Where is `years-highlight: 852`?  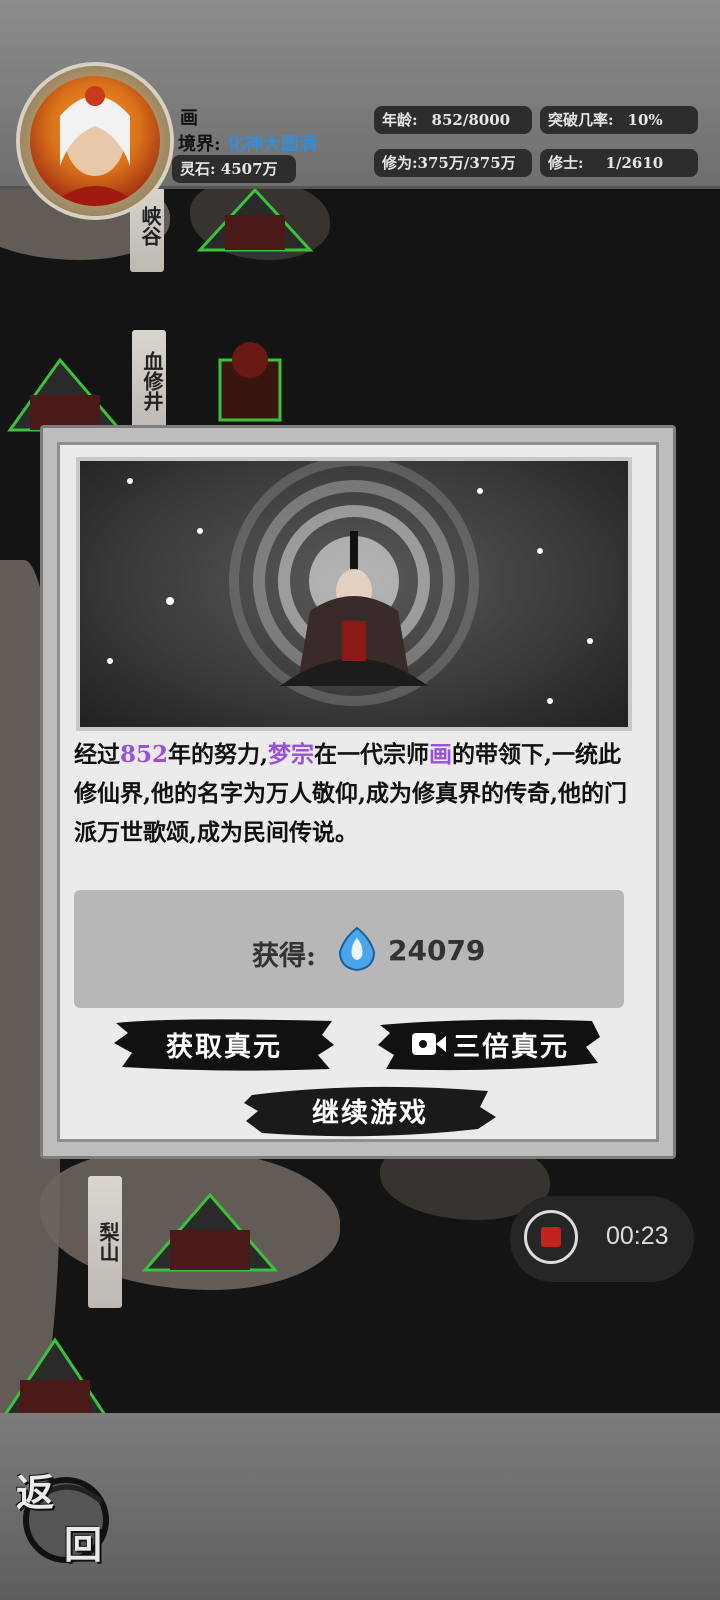 years-highlight: 852 is located at coordinates (144, 754).